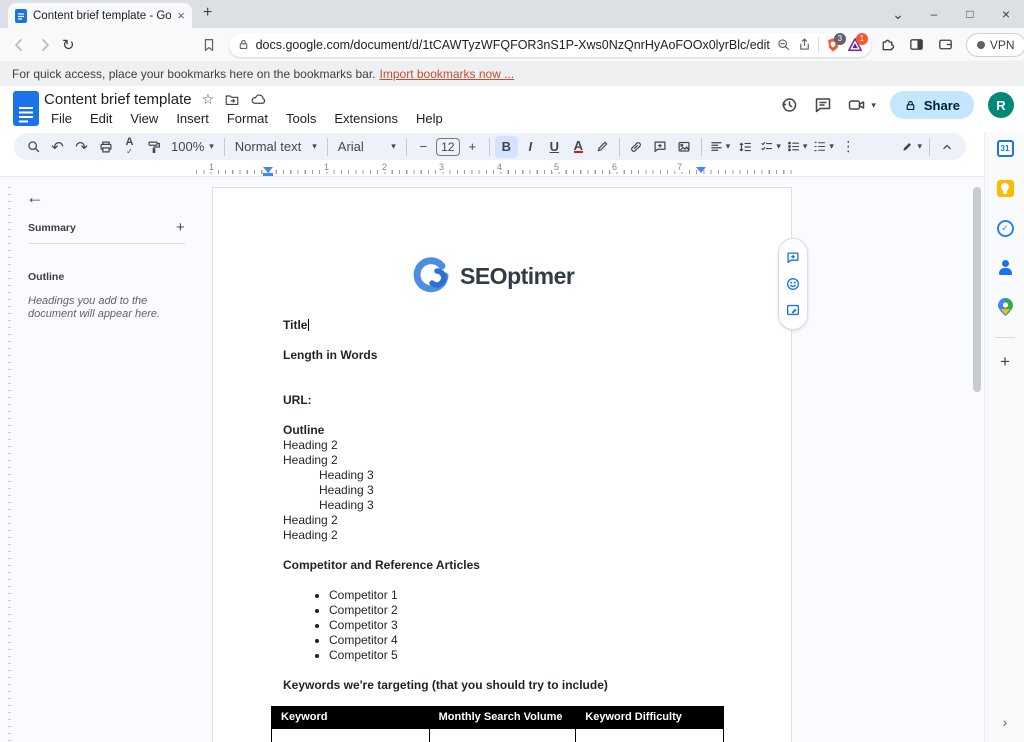  Describe the element at coordinates (1004, 148) in the screenshot. I see `calendar-icon: 31` at that location.